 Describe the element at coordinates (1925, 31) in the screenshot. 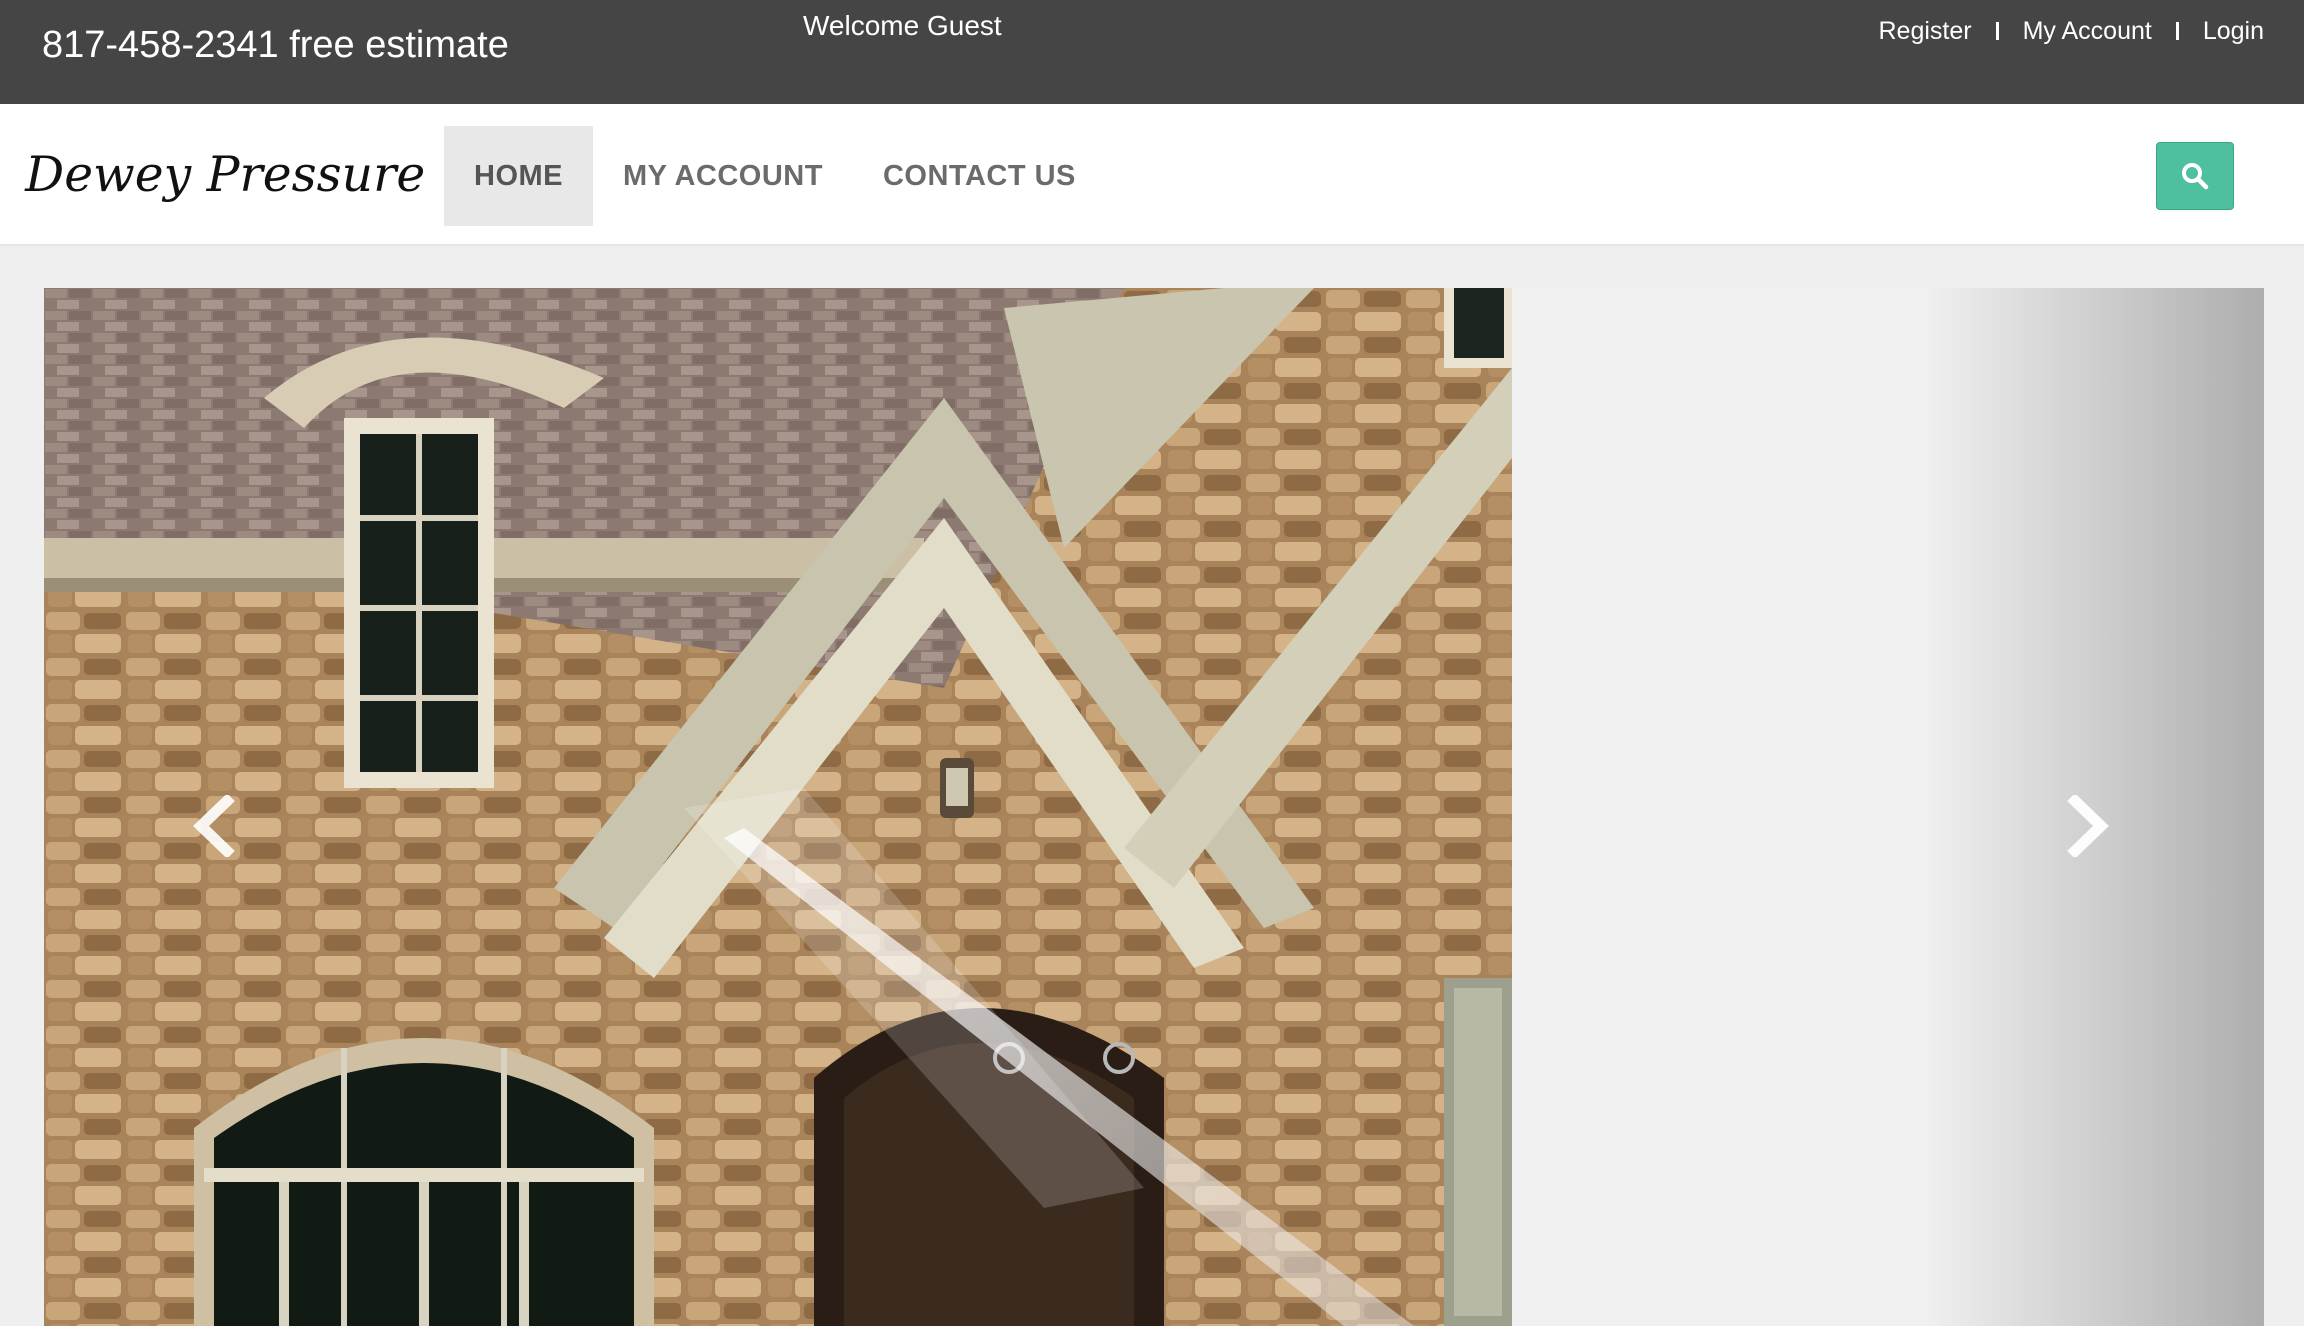

I see `register-link: Register` at that location.